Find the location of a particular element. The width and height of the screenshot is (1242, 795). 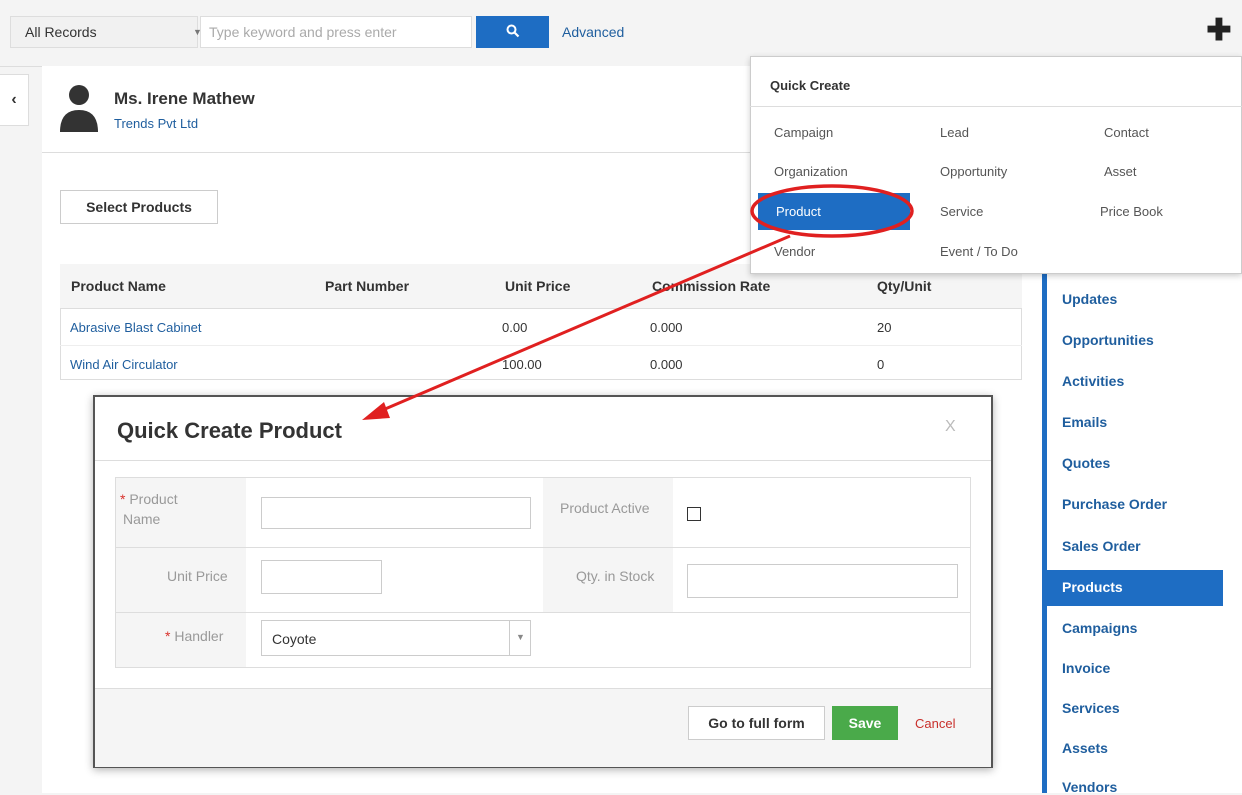

handler-label: * Handler is located at coordinates (194, 636).